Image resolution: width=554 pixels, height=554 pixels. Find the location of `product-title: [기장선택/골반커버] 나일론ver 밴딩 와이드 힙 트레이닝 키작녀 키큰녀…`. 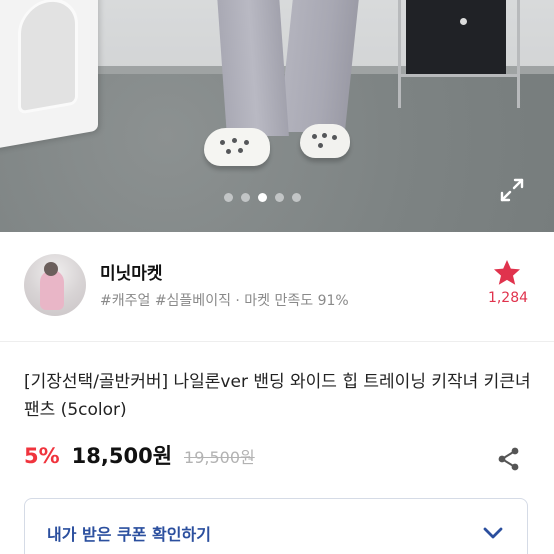

product-title: [기장선택/골반커버] 나일론ver 밴딩 와이드 힙 트레이닝 키작녀 키큰녀… is located at coordinates (277, 396).